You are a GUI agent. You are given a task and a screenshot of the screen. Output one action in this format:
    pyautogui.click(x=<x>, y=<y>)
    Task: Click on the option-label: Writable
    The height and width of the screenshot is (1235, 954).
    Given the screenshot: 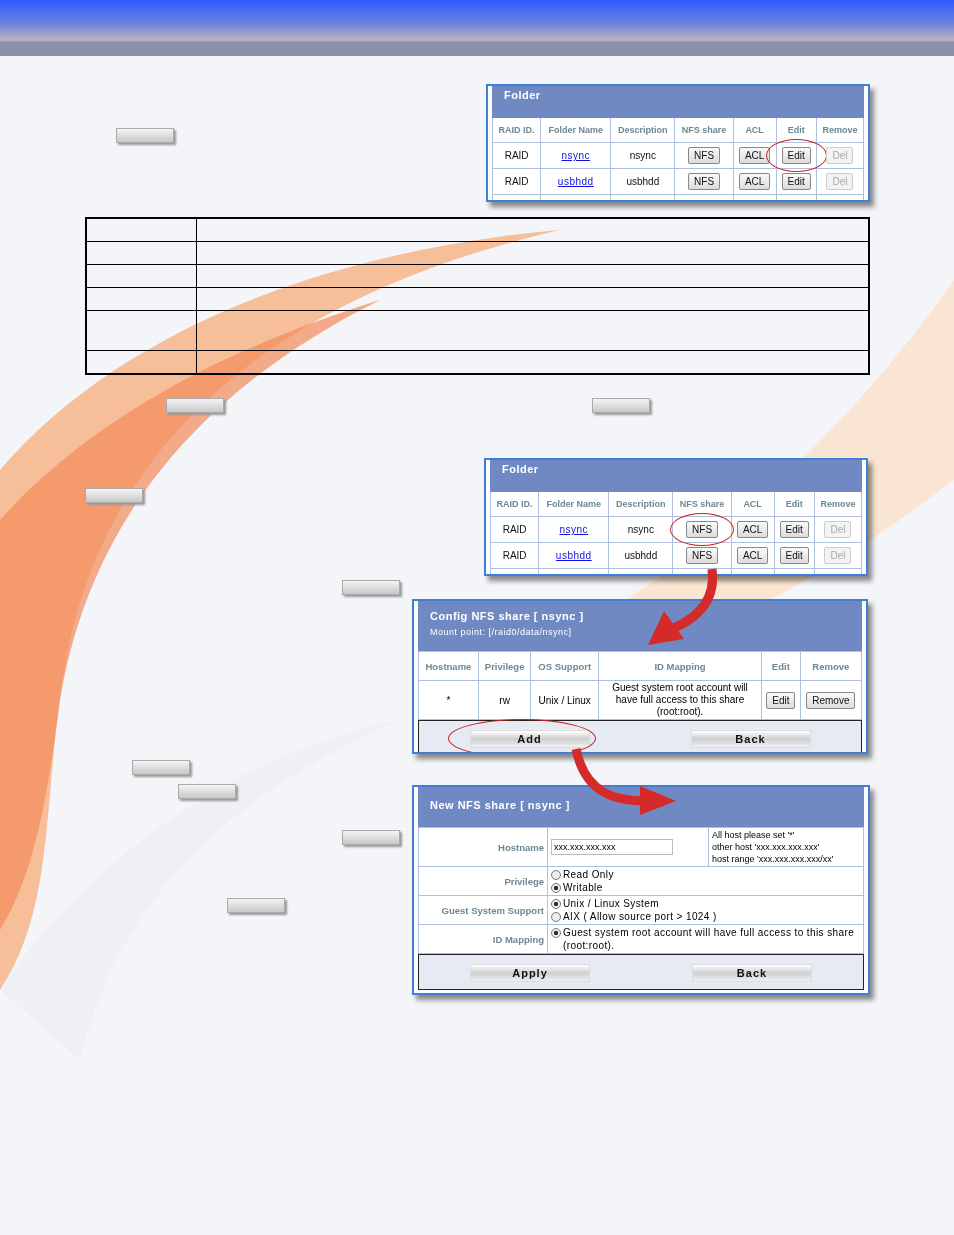 What is the action you would take?
    pyautogui.click(x=583, y=887)
    